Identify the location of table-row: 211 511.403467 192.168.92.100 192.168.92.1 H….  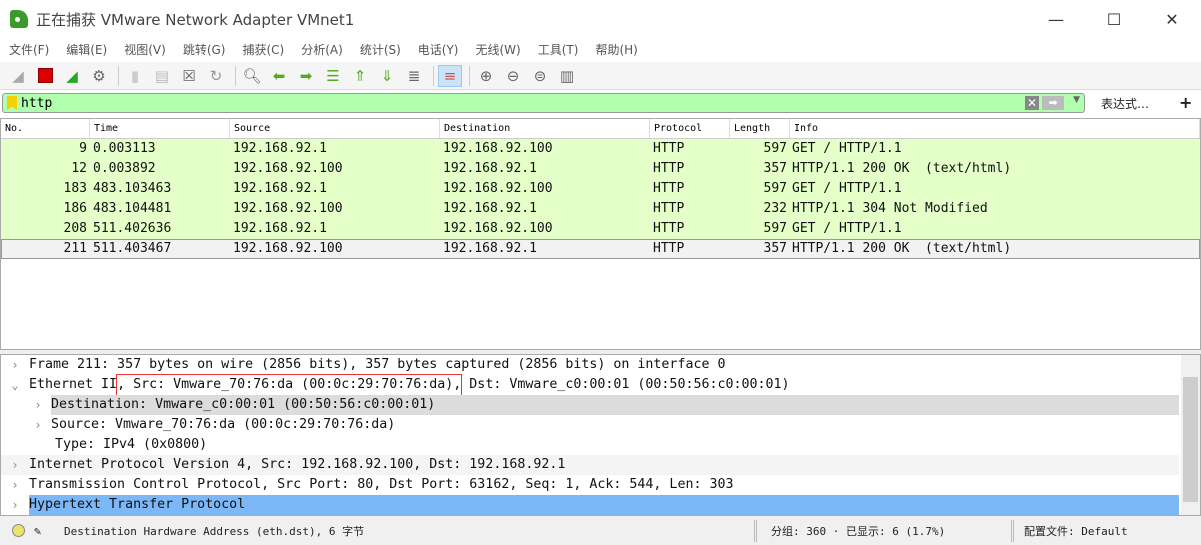
(600, 249).